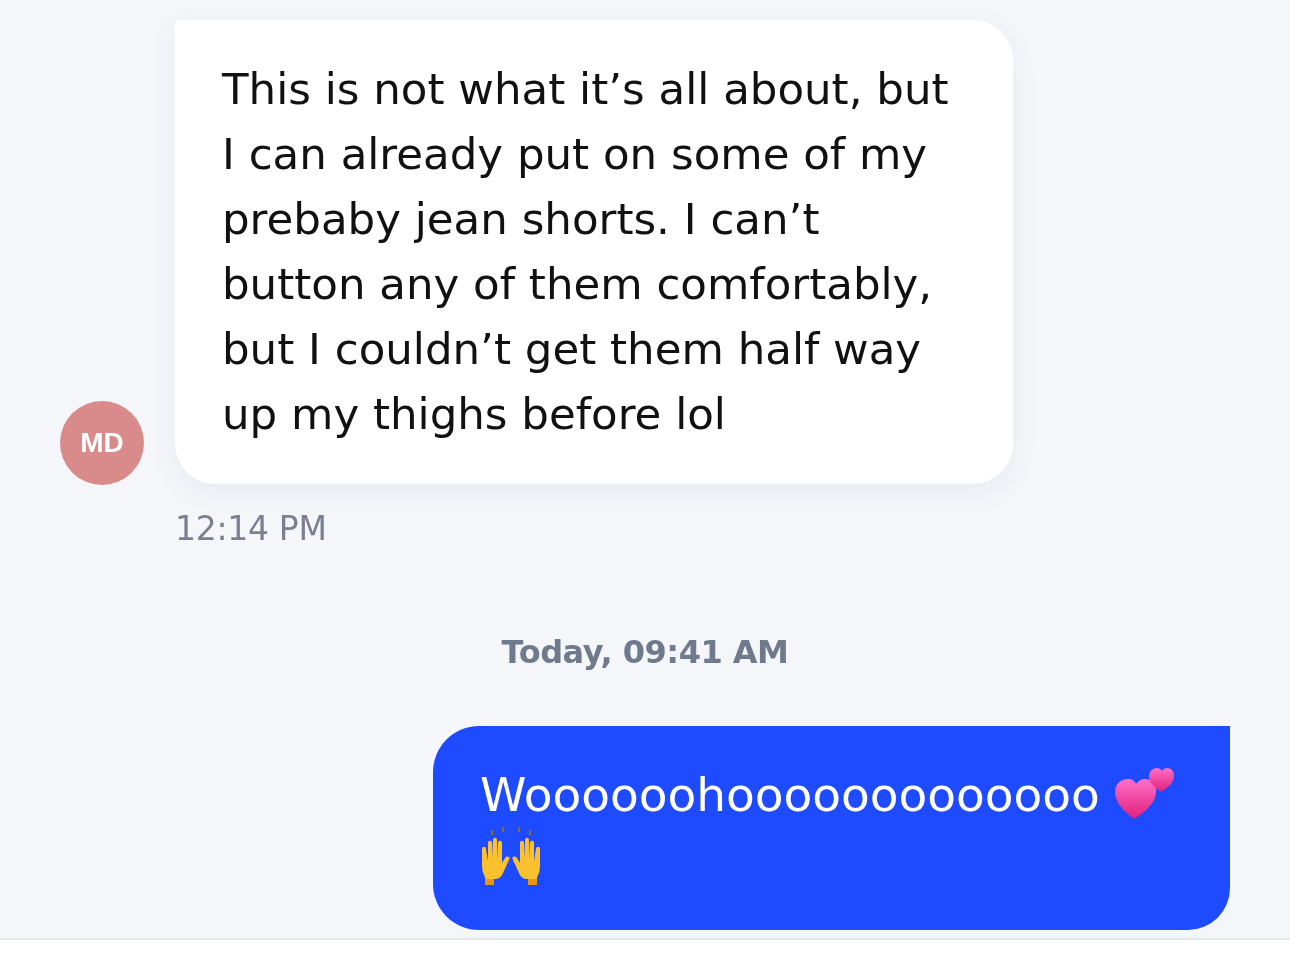 The height and width of the screenshot is (961, 1290). I want to click on date-divider: Today, 09:41 AM, so click(645, 652).